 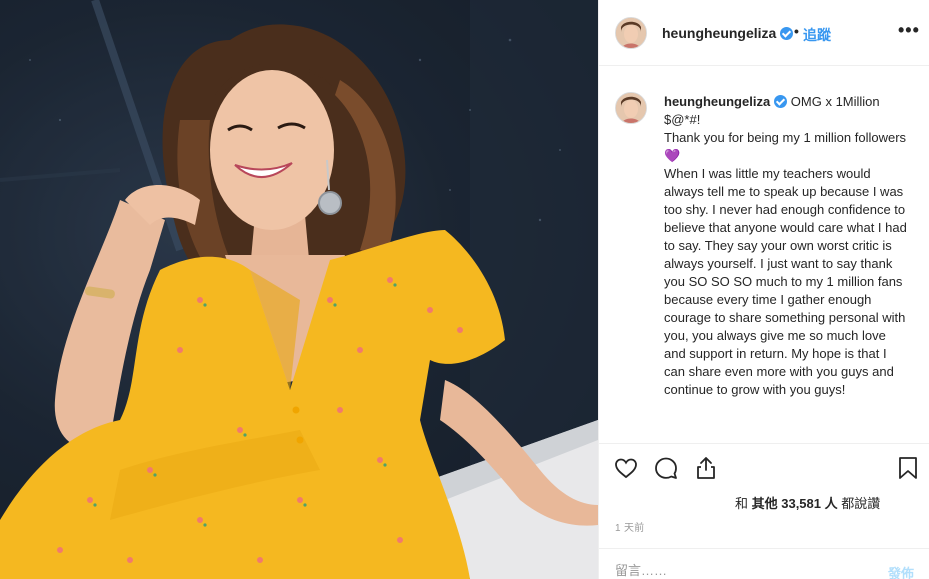 I want to click on caption-username-link: heungheungeliza, so click(x=726, y=101).